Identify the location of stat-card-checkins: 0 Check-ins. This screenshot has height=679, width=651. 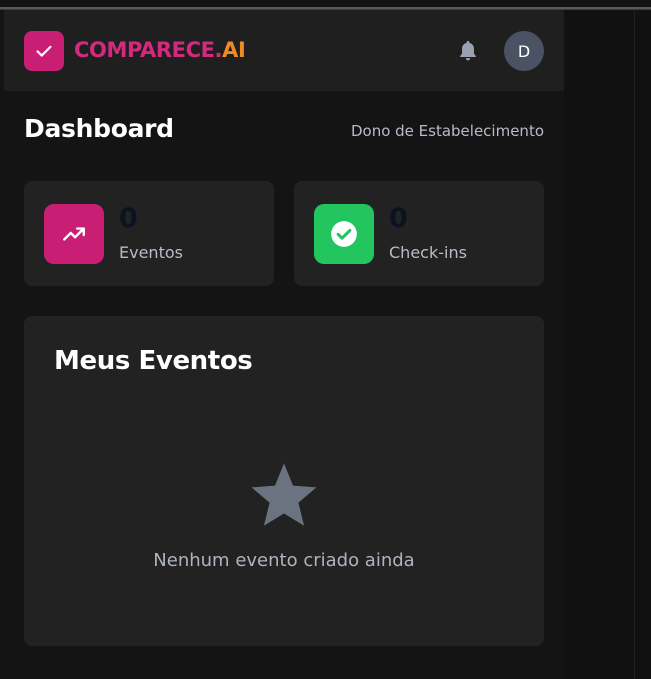
(419, 233).